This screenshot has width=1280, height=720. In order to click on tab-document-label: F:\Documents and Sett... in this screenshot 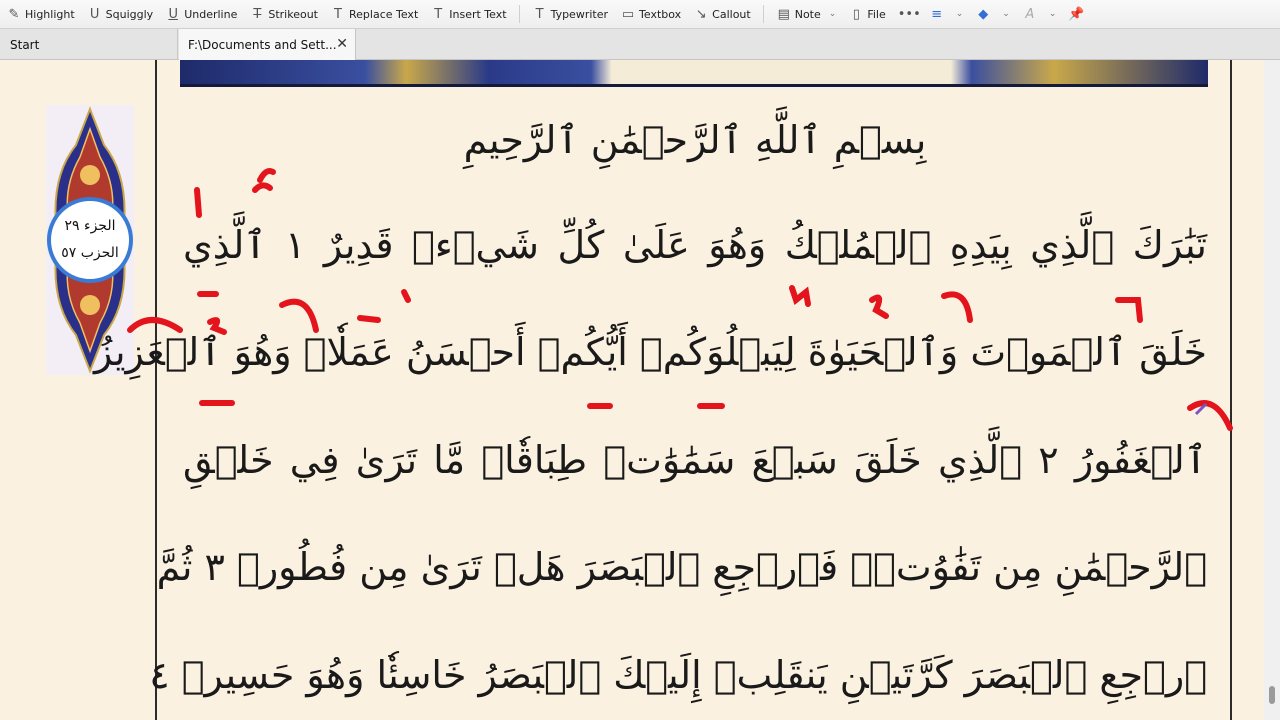, I will do `click(262, 44)`.